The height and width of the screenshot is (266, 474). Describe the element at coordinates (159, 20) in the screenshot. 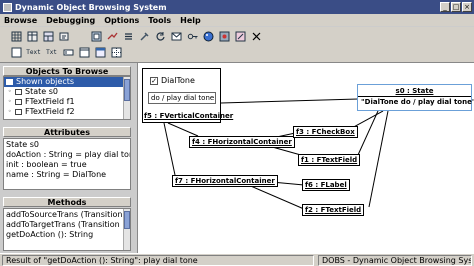

I see `menu-tools: Tools` at that location.